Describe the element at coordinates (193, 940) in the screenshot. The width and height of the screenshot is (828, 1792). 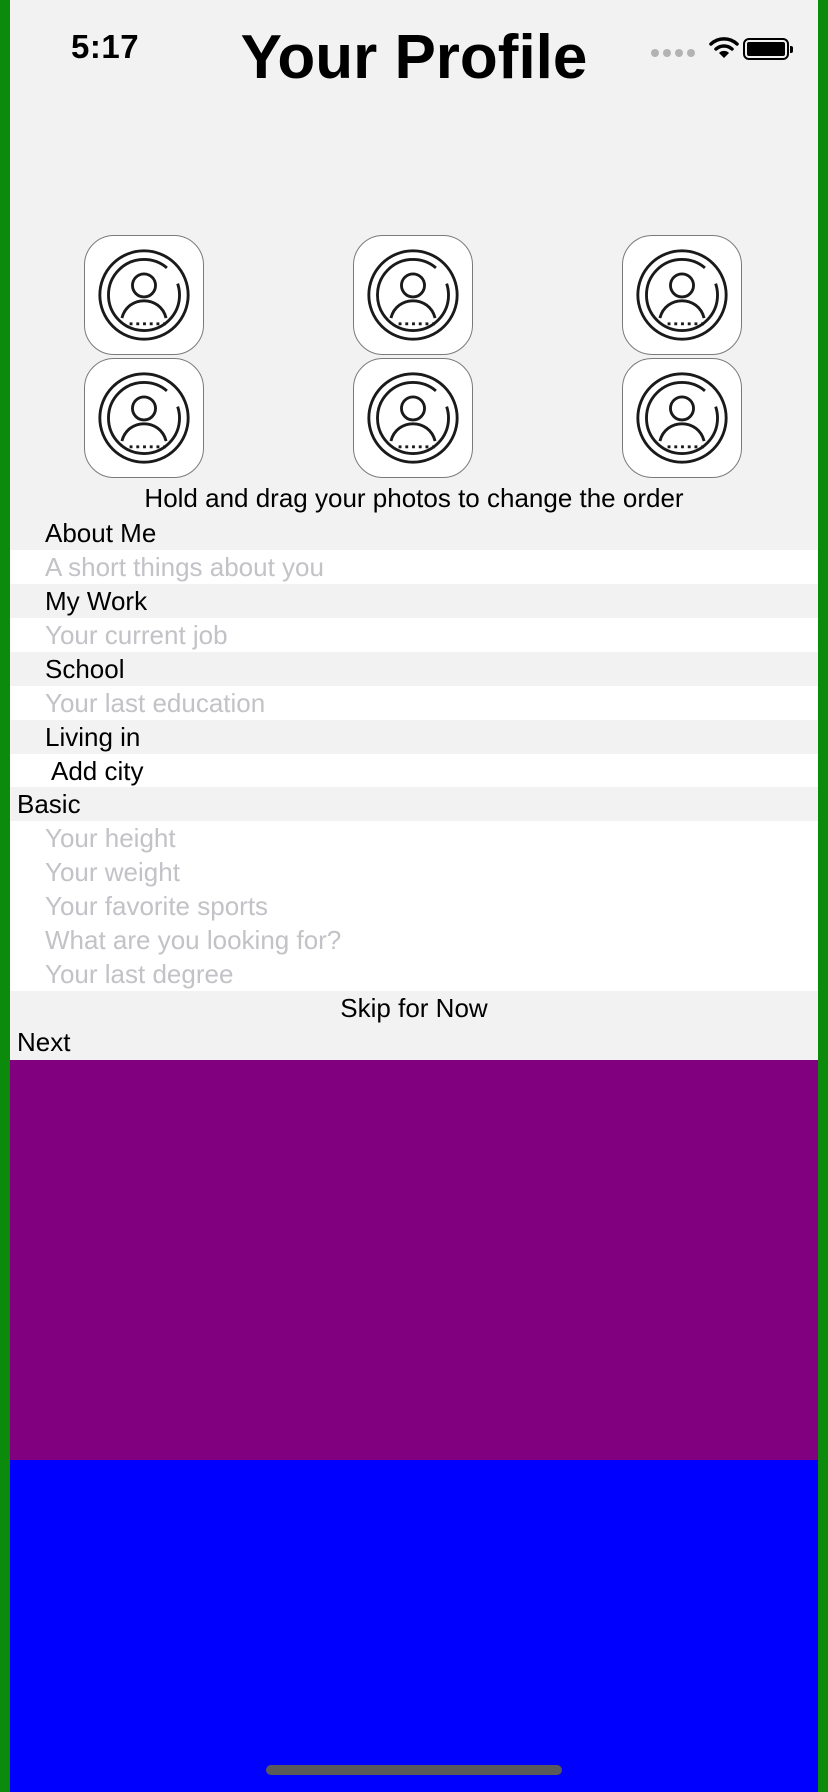
I see `looking-for-input: What are you looking for?` at that location.